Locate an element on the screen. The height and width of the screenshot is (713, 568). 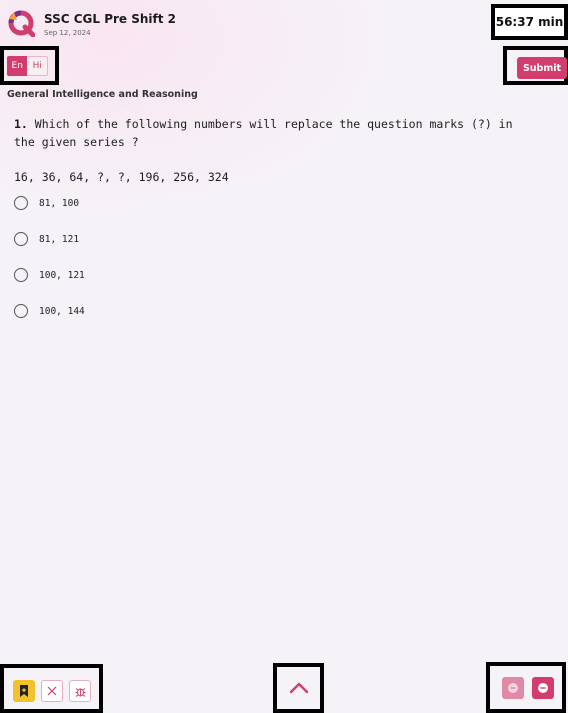
scroll-up-area is located at coordinates (298, 688).